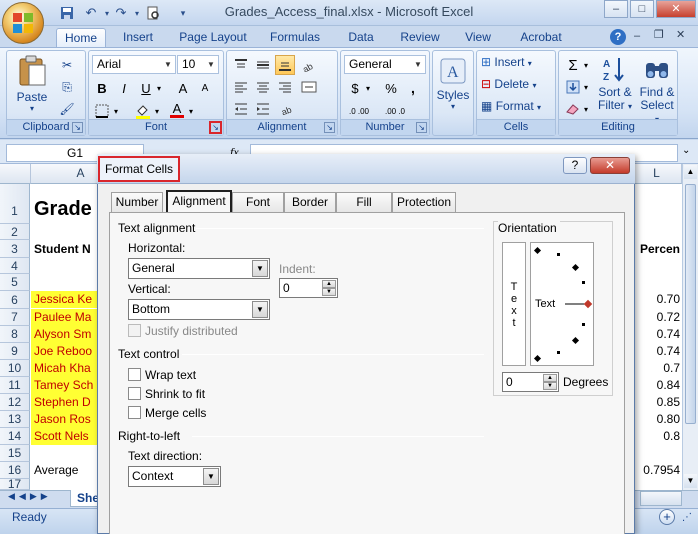 This screenshot has width=698, height=534. Describe the element at coordinates (134, 412) in the screenshot. I see `merge-cells-checkbox` at that location.